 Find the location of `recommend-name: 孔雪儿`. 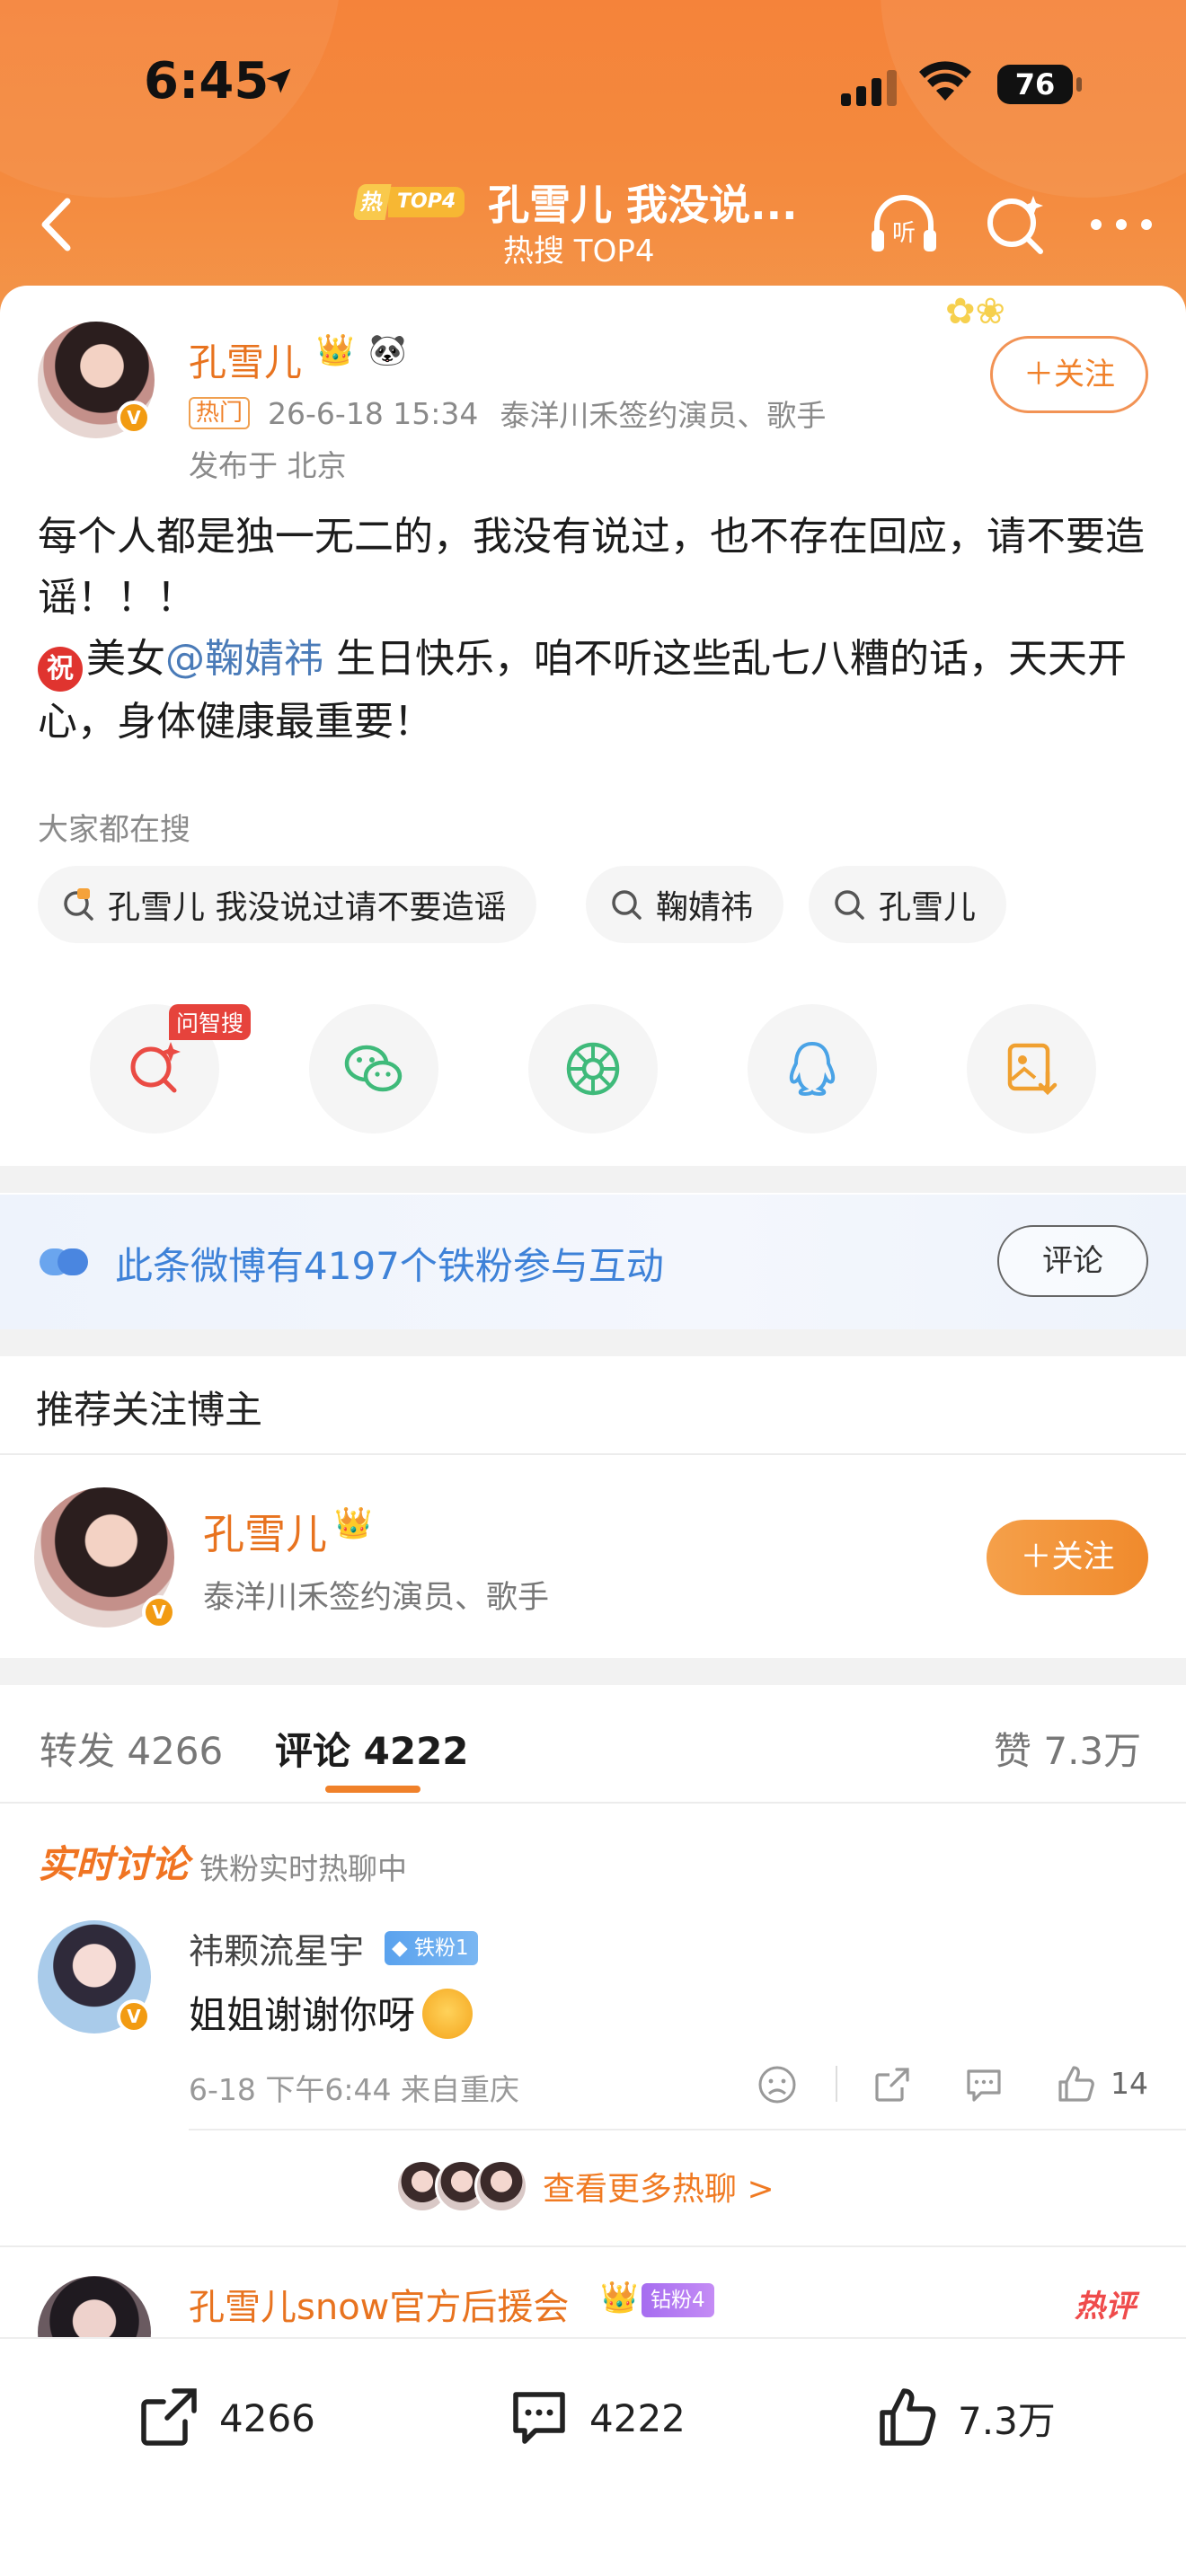

recommend-name: 孔雪儿 is located at coordinates (265, 1531).